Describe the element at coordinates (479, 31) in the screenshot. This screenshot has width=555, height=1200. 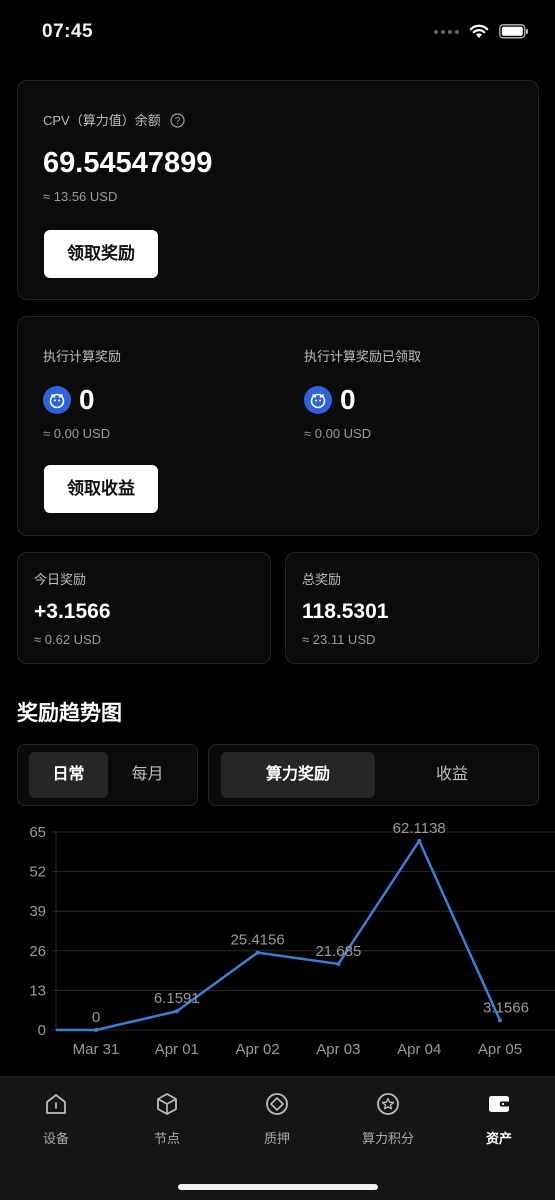
I see `wifi-icon` at that location.